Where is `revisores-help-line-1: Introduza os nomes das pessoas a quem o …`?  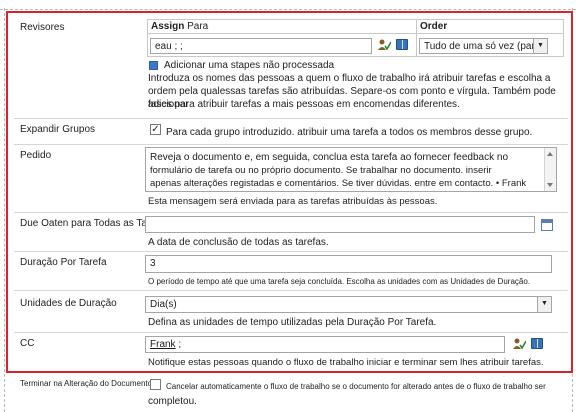 revisores-help-line-1: Introduza os nomes das pessoas a quem o … is located at coordinates (349, 78).